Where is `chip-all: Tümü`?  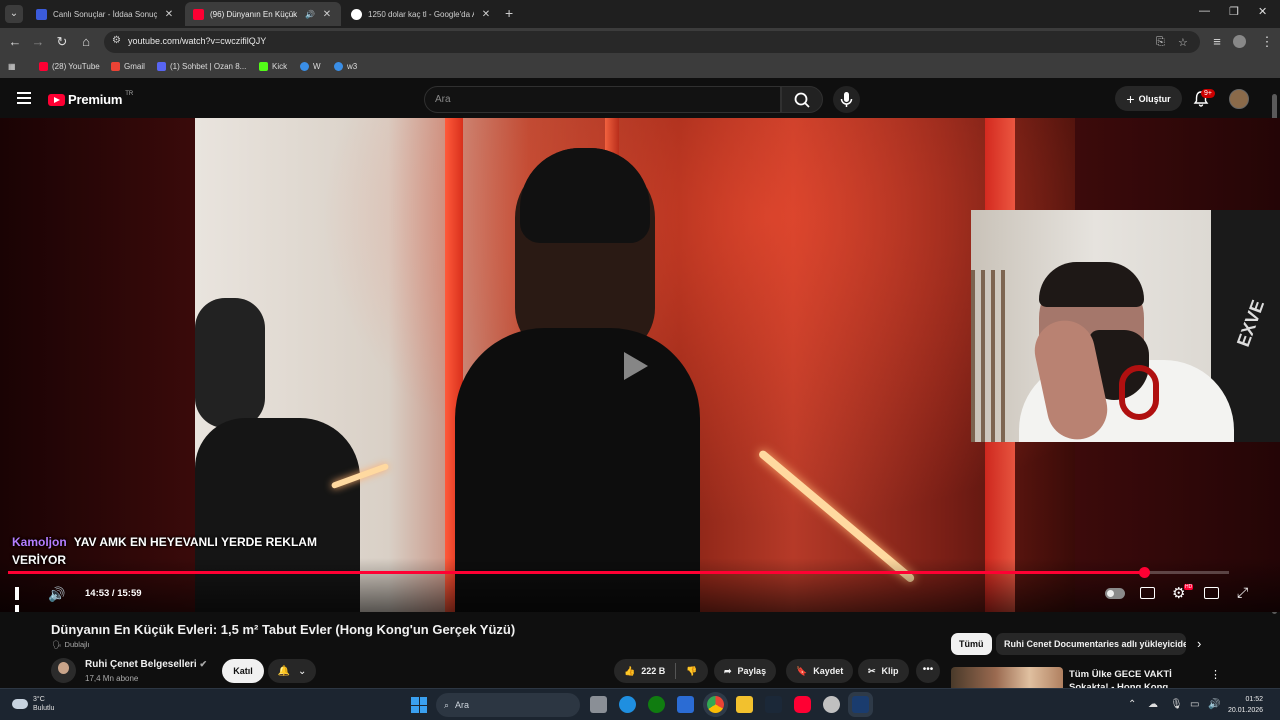 chip-all: Tümü is located at coordinates (971, 644).